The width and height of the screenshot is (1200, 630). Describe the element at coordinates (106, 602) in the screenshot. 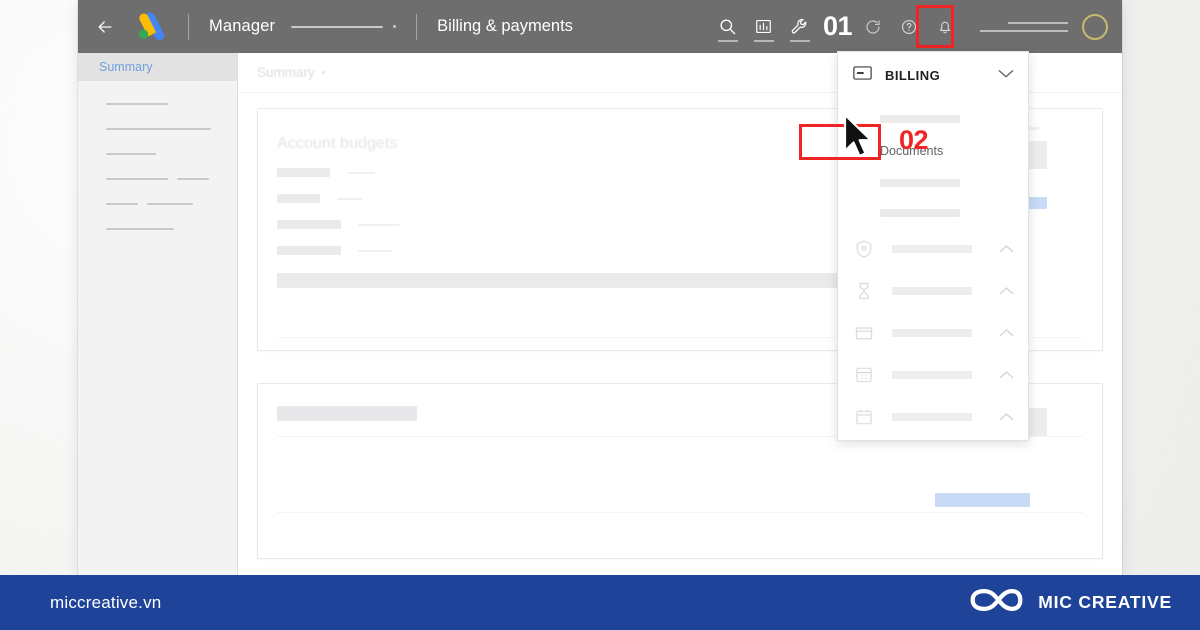

I see `footer-url: miccreative.vn` at that location.